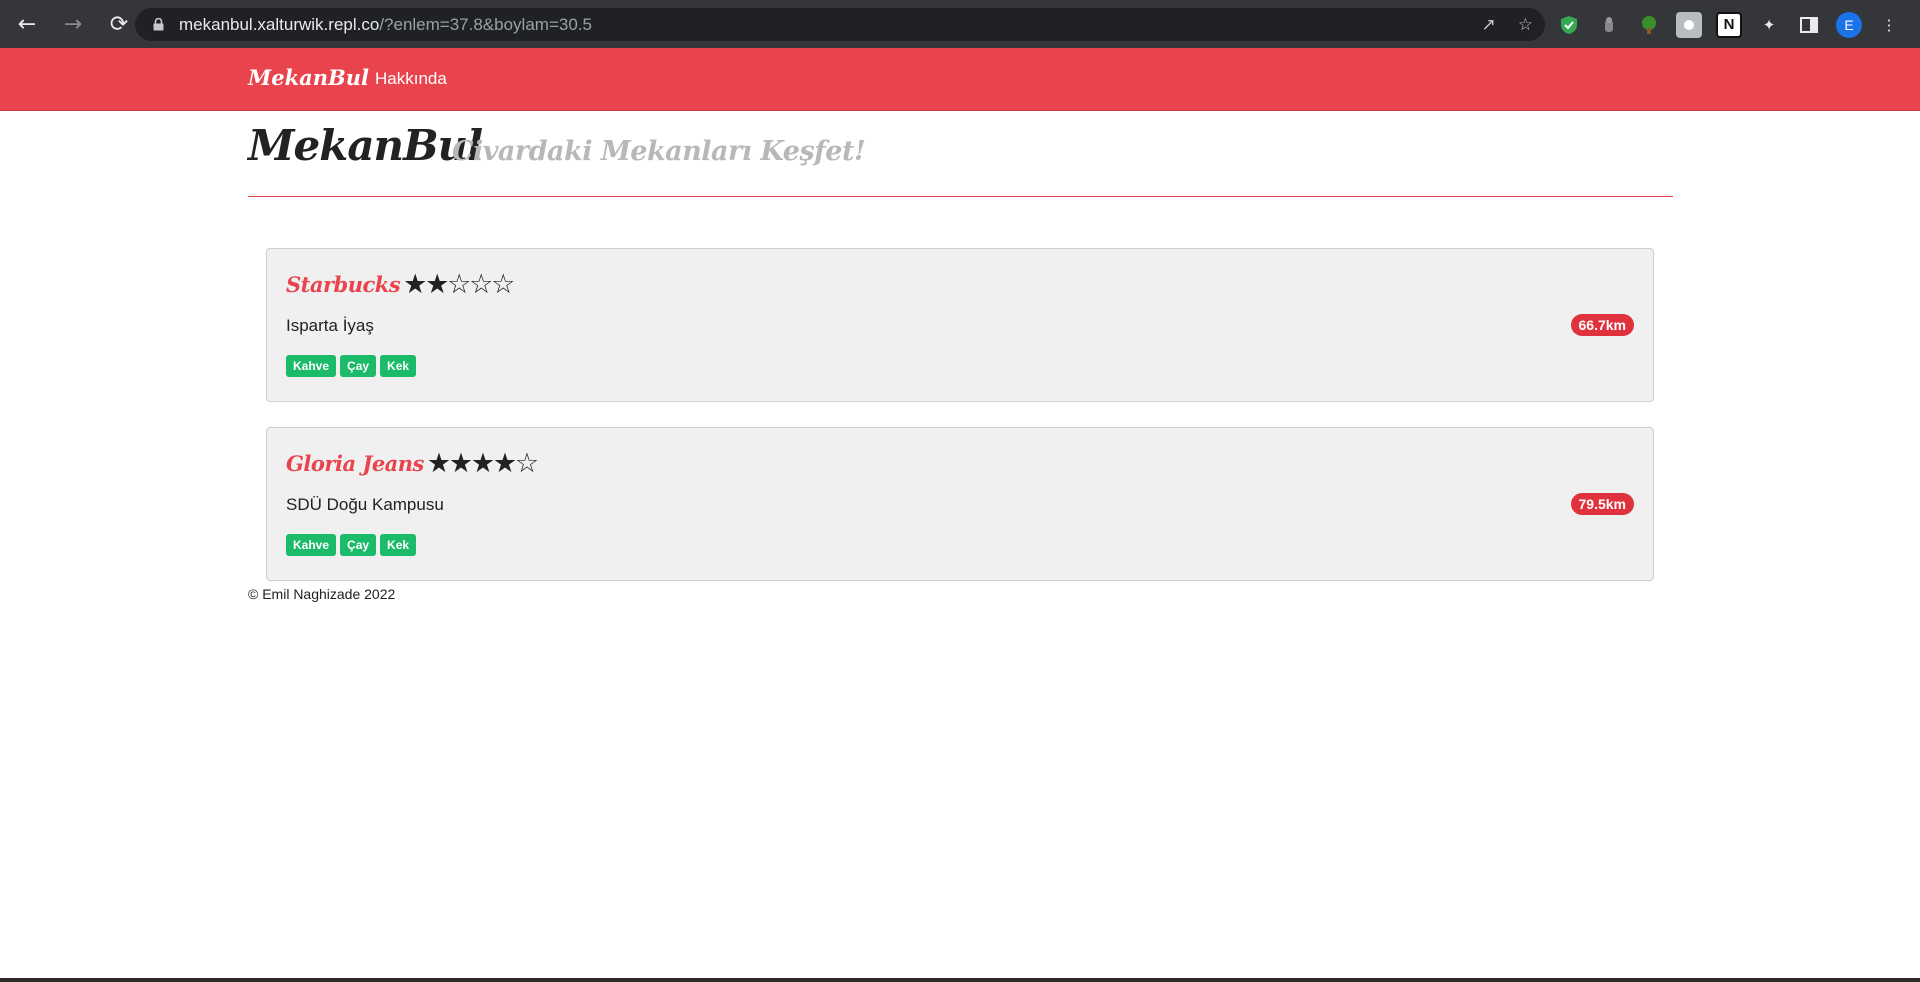 The image size is (1920, 982). I want to click on site-navbar: MekanBul Hakkında, so click(960, 79).